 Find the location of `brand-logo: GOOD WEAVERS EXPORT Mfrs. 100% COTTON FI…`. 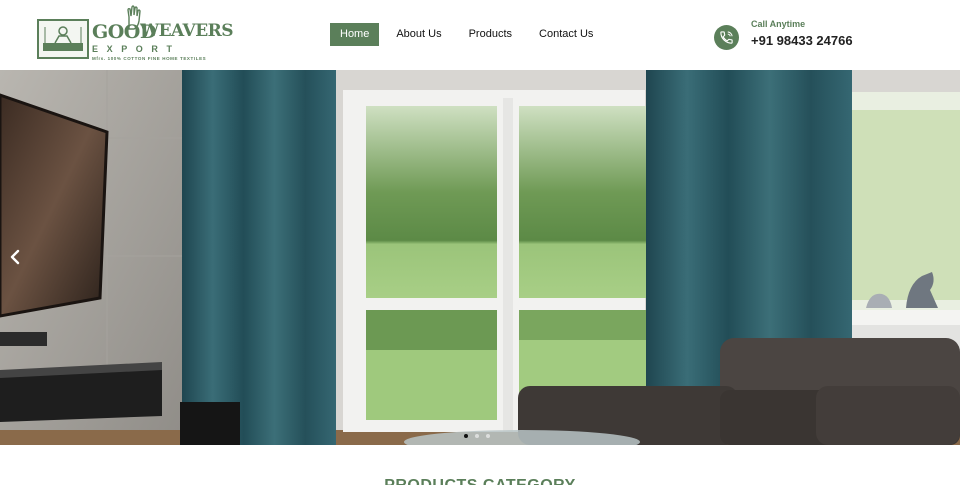

brand-logo: GOOD WEAVERS EXPORT Mfrs. 100% COTTON FI… is located at coordinates (135, 34).